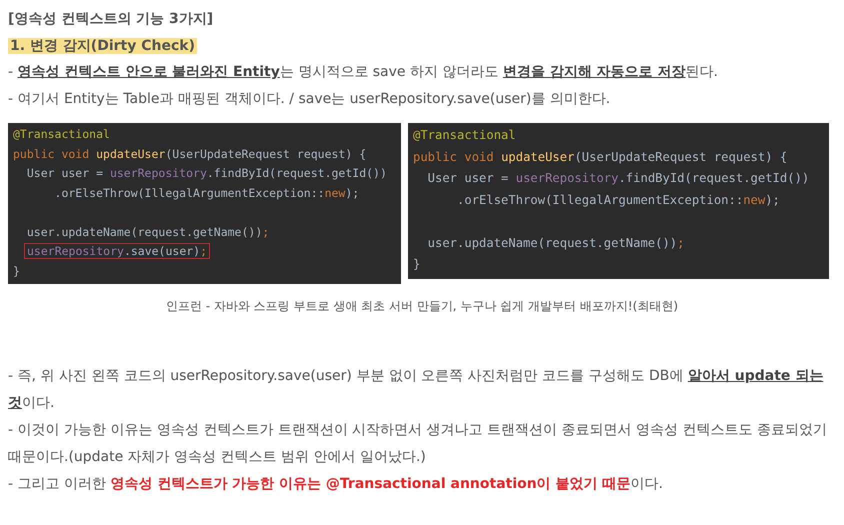 This screenshot has height=525, width=844. What do you see at coordinates (310, 99) in the screenshot?
I see `paragraph: - 여기서 Entity는 Table과 매핑된 객체이다. / save는 userRepository.save(user)를 의미한다.` at bounding box center [310, 99].